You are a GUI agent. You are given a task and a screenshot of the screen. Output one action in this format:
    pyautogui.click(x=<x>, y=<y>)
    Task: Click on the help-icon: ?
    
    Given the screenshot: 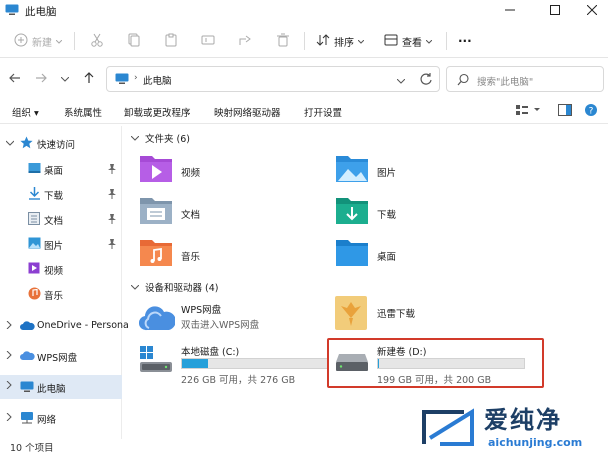 What is the action you would take?
    pyautogui.click(x=591, y=111)
    